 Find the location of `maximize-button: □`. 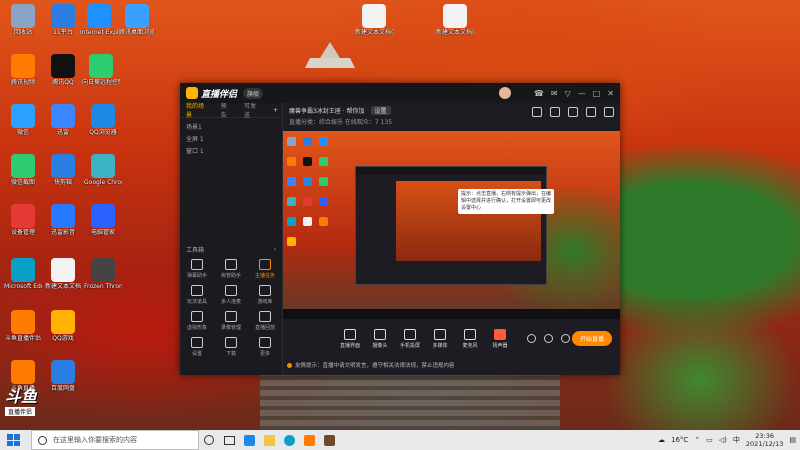

maximize-button: □ is located at coordinates (597, 93).